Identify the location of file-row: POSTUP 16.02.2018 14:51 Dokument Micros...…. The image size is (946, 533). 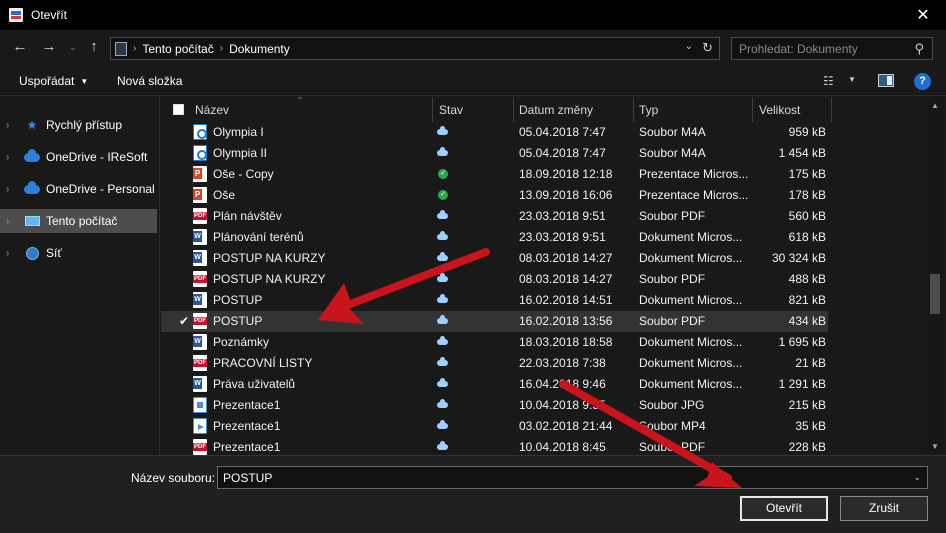
(494, 300).